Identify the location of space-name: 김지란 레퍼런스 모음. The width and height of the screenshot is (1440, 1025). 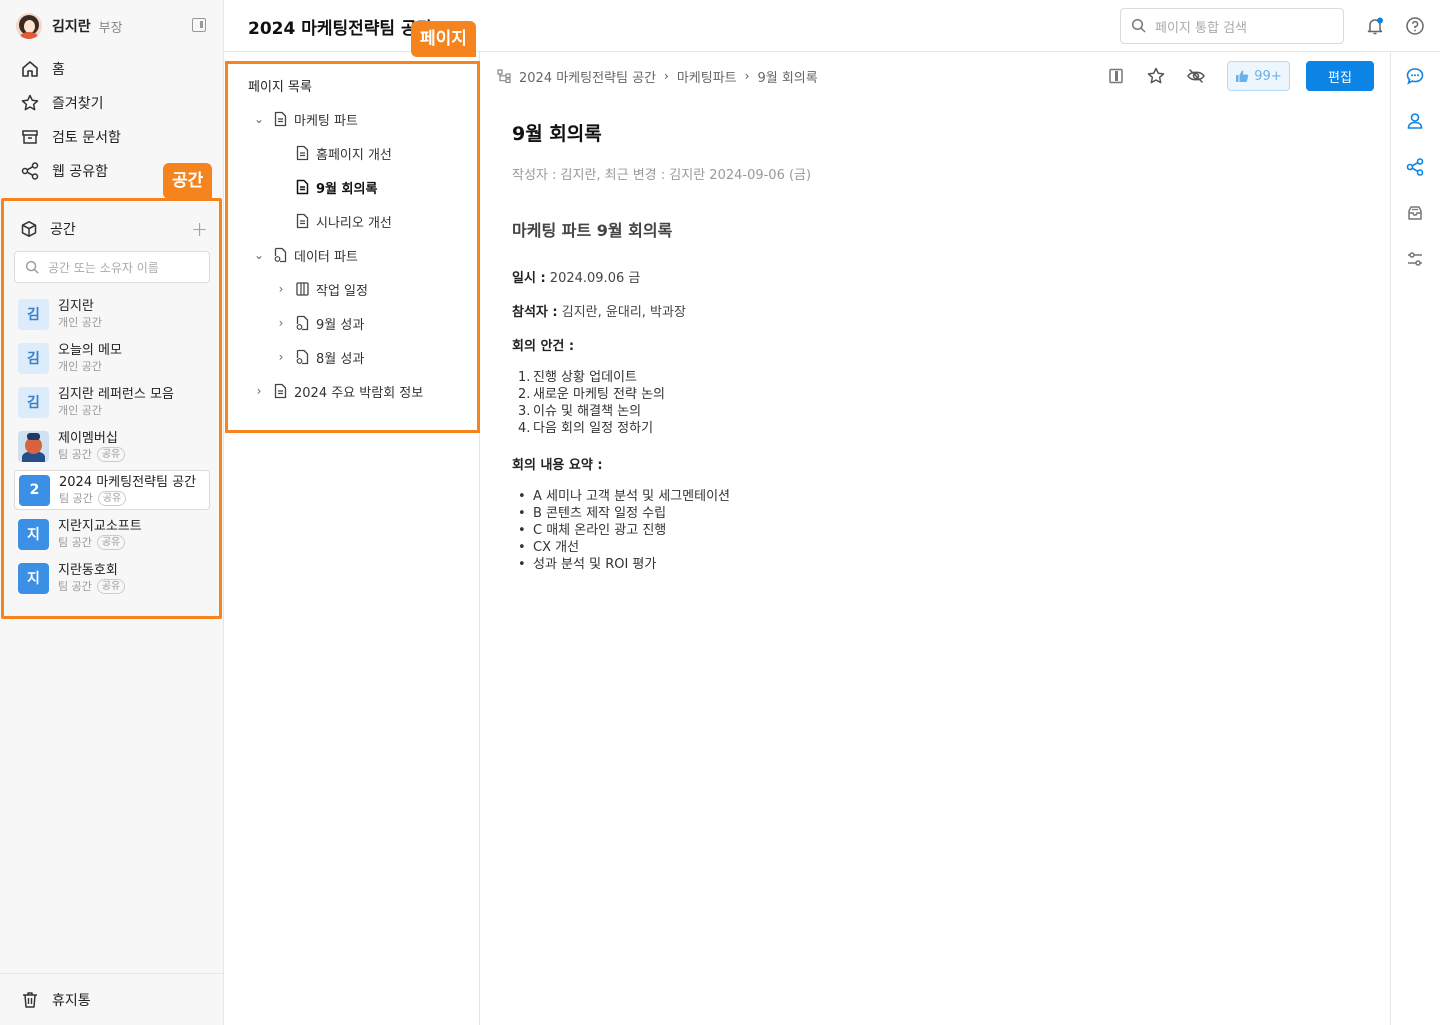
(116, 394).